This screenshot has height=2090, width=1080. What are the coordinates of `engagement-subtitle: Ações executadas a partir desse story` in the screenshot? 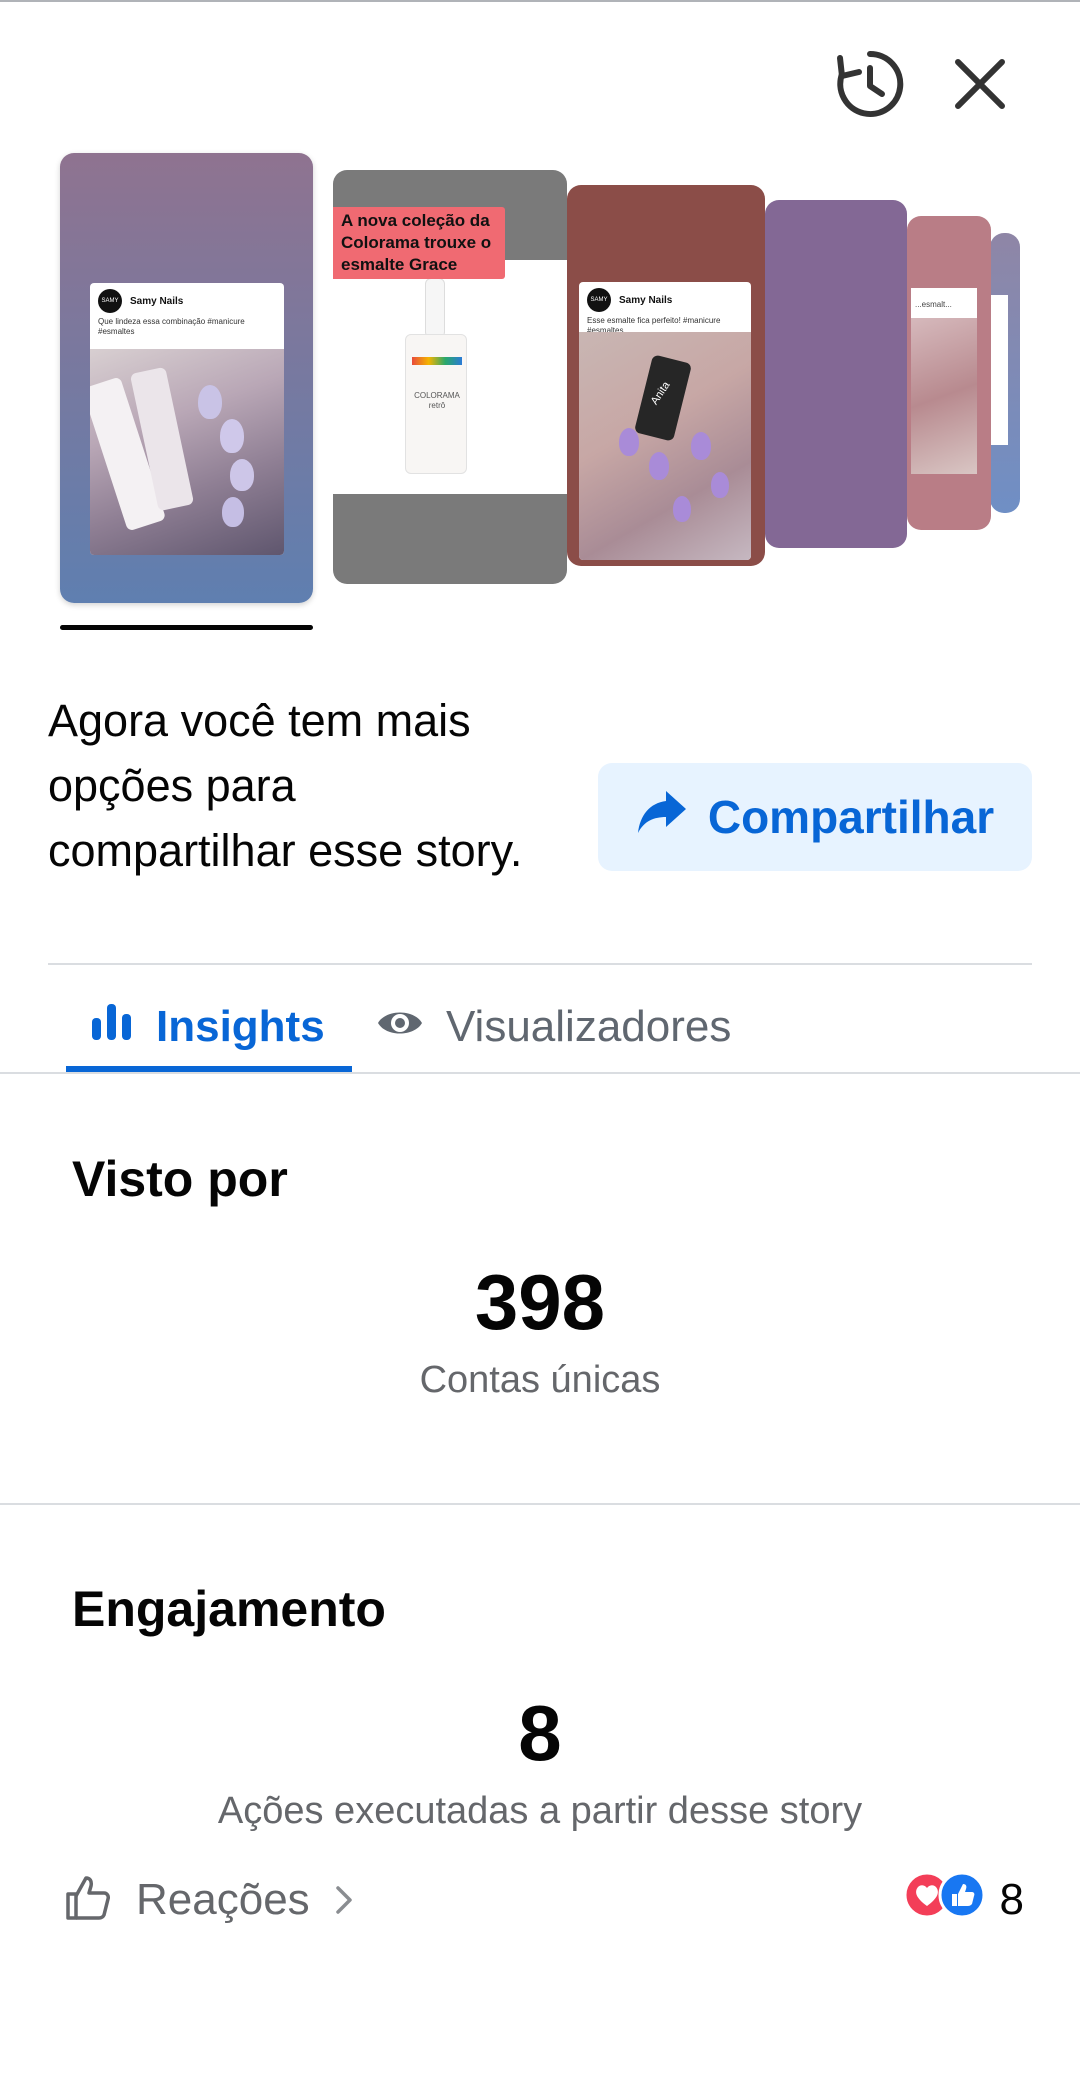 It's located at (540, 1811).